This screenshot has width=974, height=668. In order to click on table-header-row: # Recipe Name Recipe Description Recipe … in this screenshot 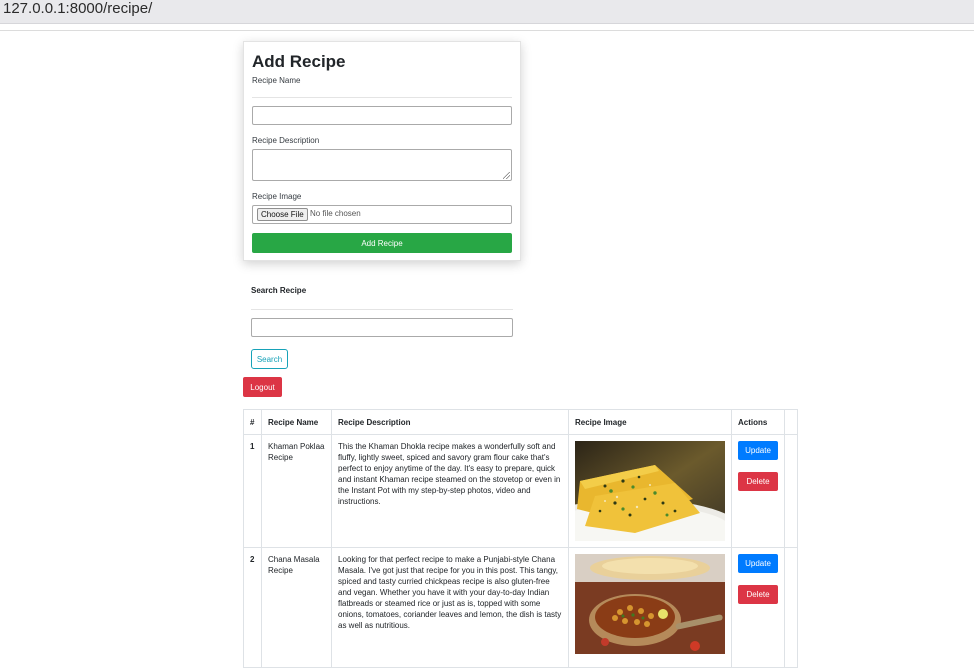, I will do `click(520, 422)`.